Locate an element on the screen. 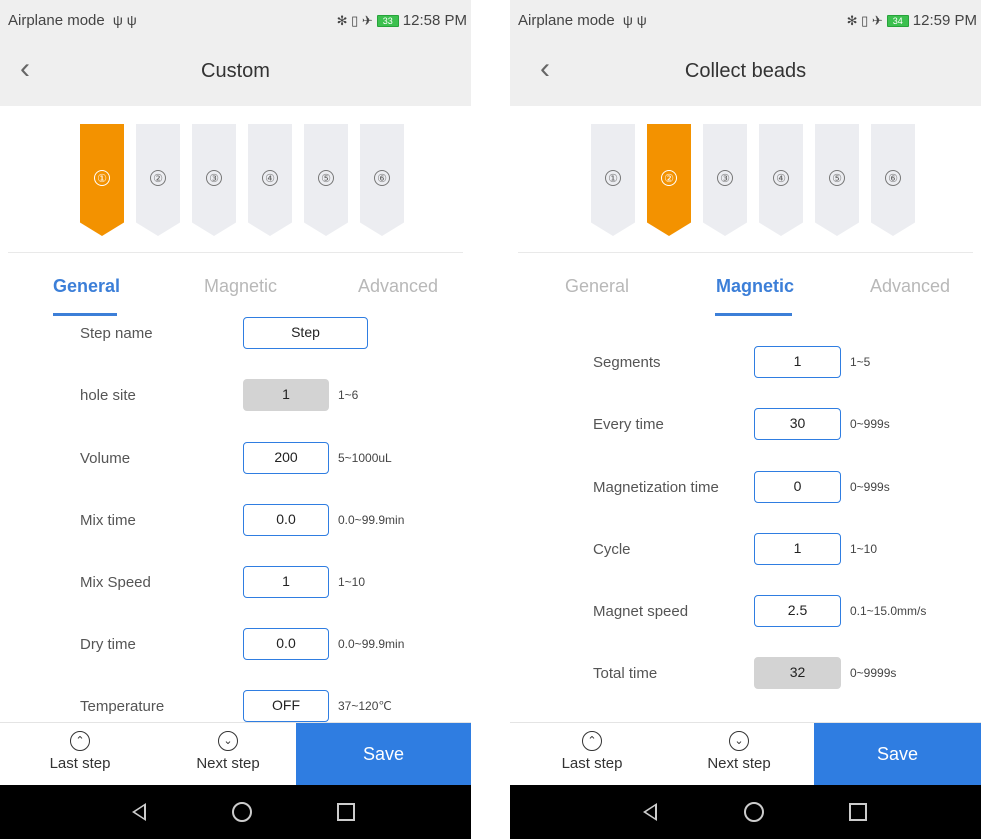 The image size is (981, 839). cycle-input: 1 is located at coordinates (797, 549).